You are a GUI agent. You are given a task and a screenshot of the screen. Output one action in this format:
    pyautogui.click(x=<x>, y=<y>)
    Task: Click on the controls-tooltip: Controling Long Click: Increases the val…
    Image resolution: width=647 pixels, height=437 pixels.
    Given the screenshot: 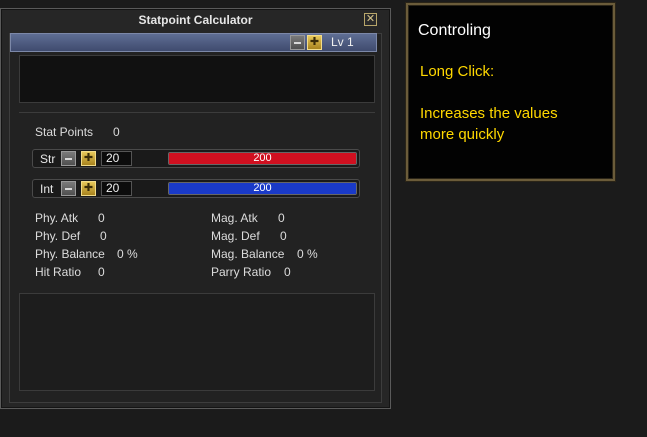 What is the action you would take?
    pyautogui.click(x=510, y=92)
    